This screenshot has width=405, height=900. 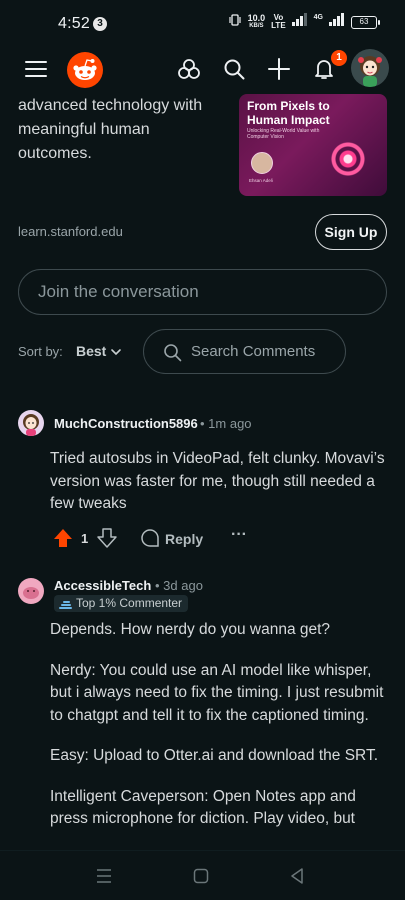 I want to click on status-icons: 10.0 KB/S Vo LTE 4G 63, so click(x=304, y=22).